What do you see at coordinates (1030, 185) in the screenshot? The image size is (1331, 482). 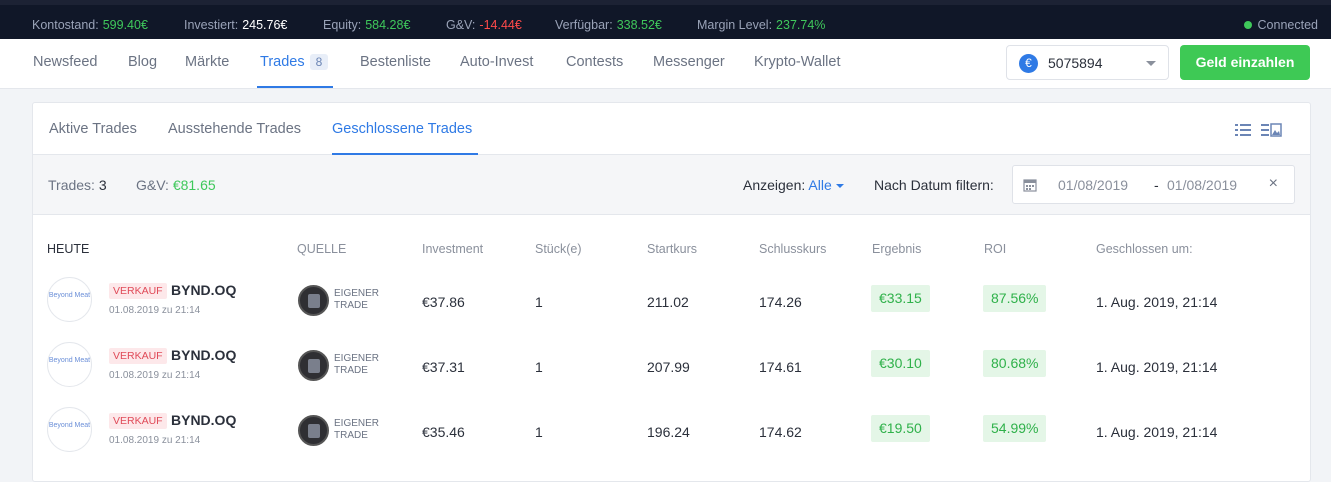 I see `calendar-icon` at bounding box center [1030, 185].